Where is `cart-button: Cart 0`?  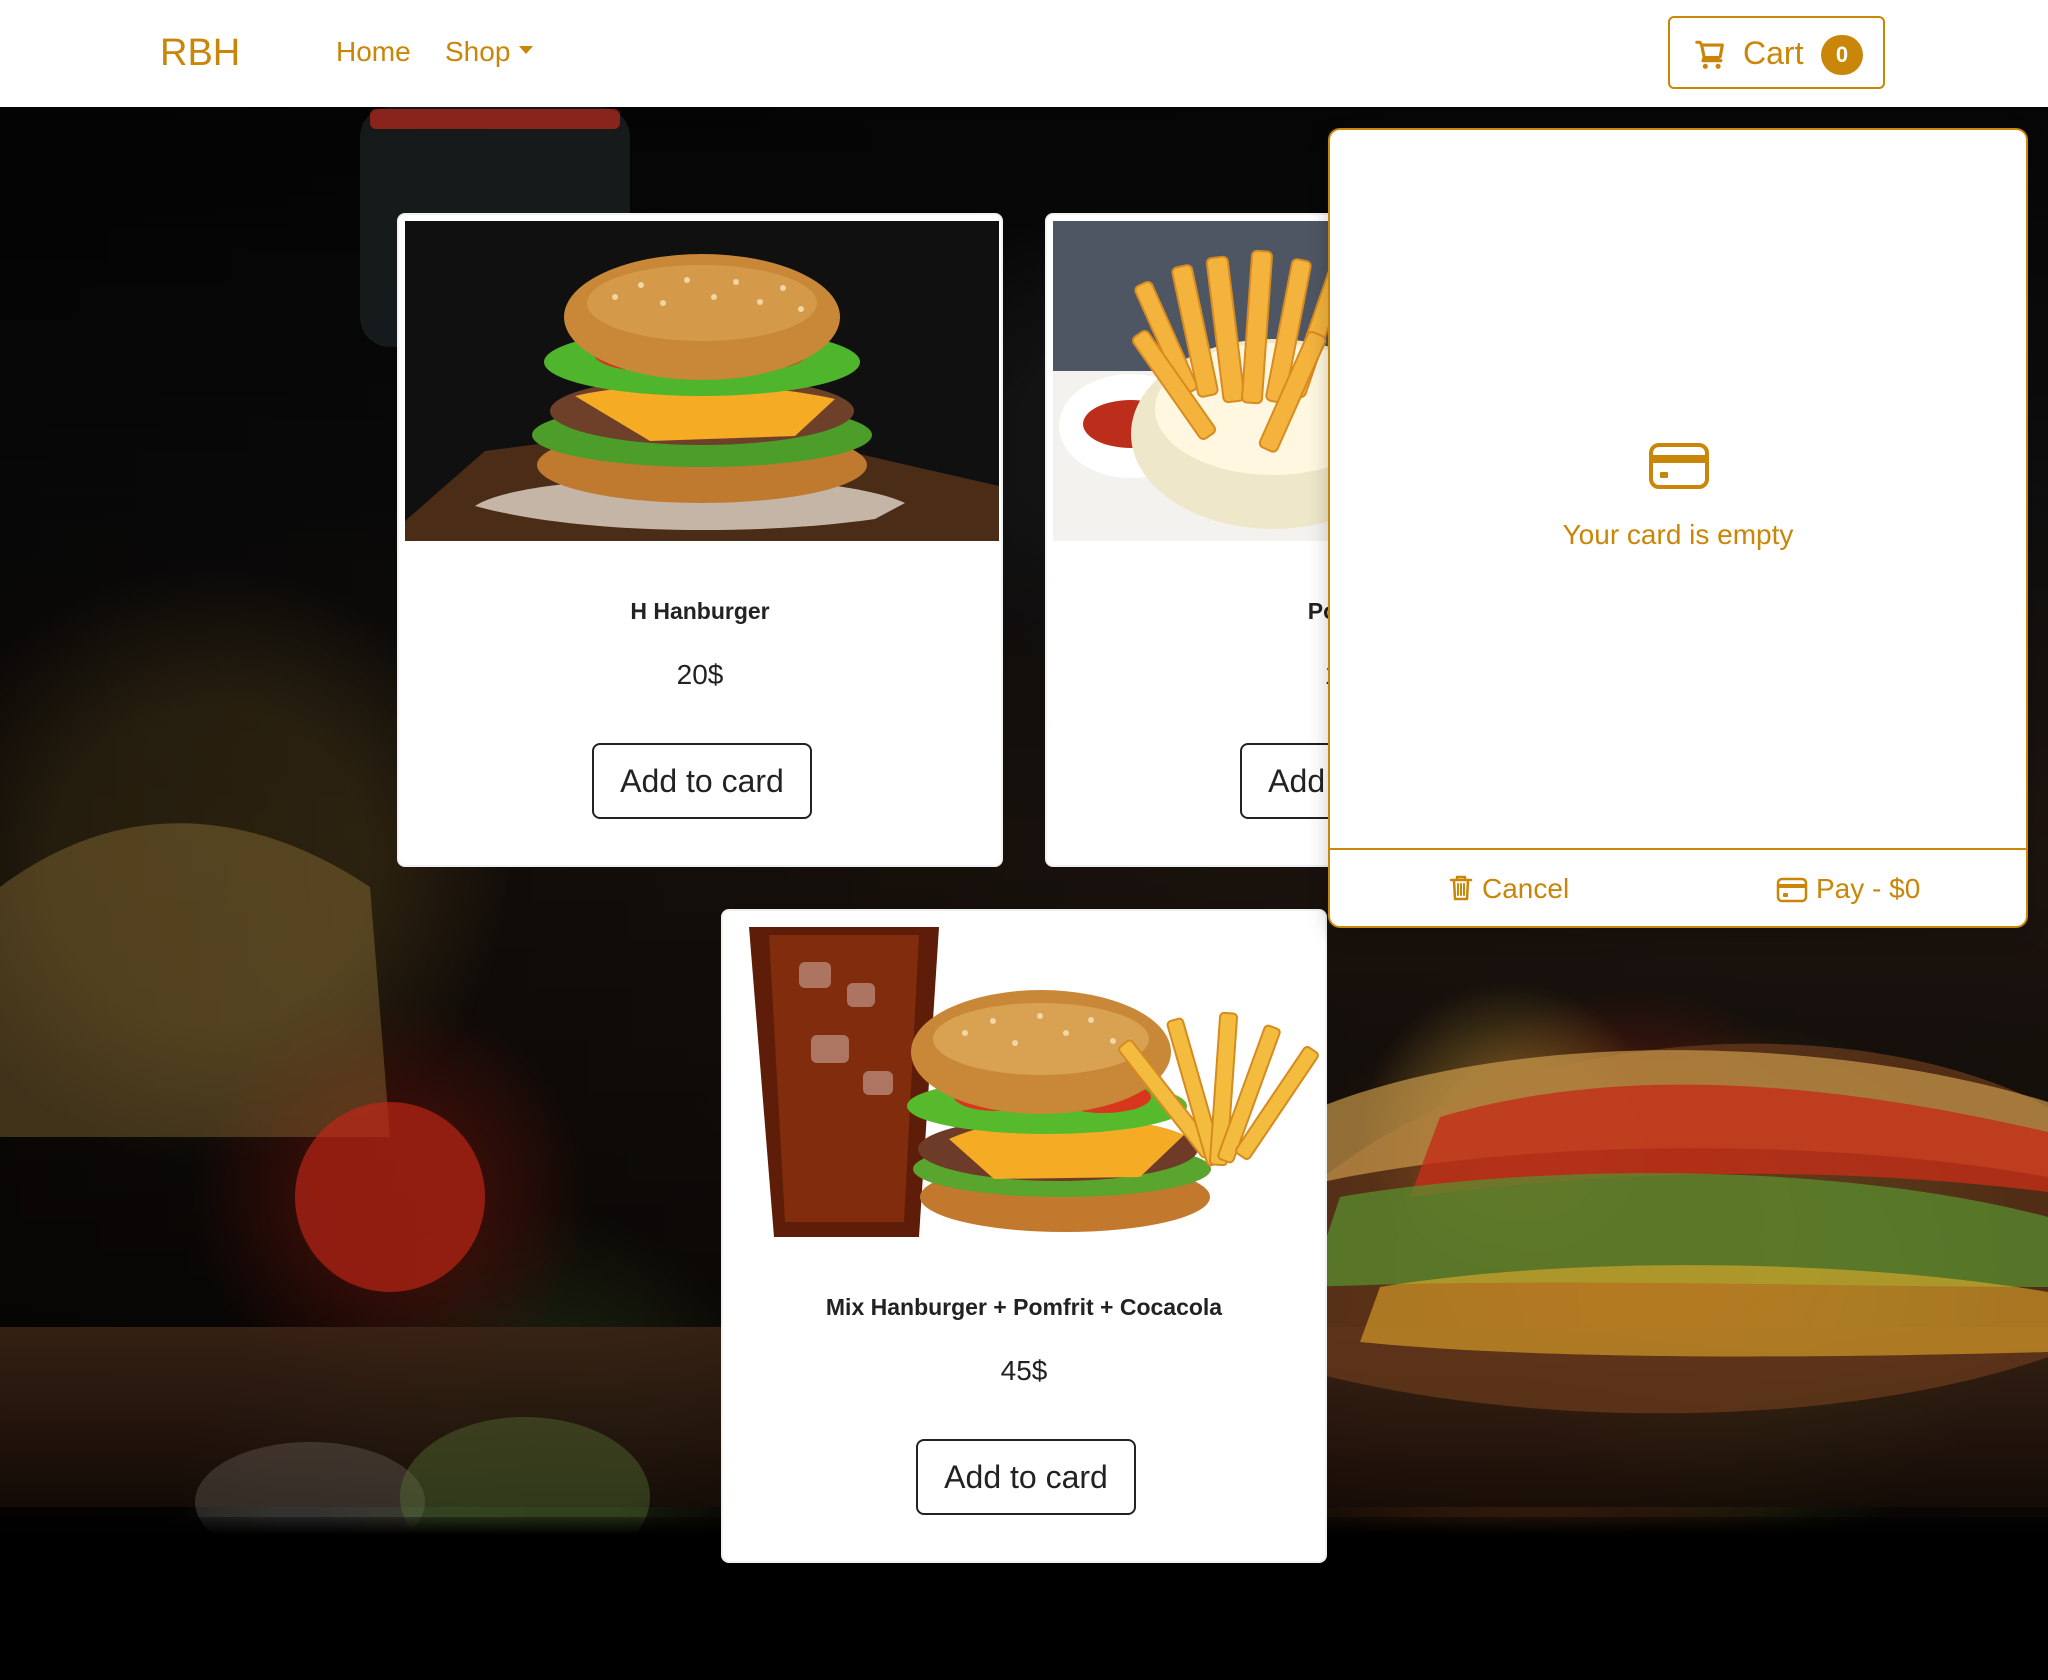 cart-button: Cart 0 is located at coordinates (1776, 52).